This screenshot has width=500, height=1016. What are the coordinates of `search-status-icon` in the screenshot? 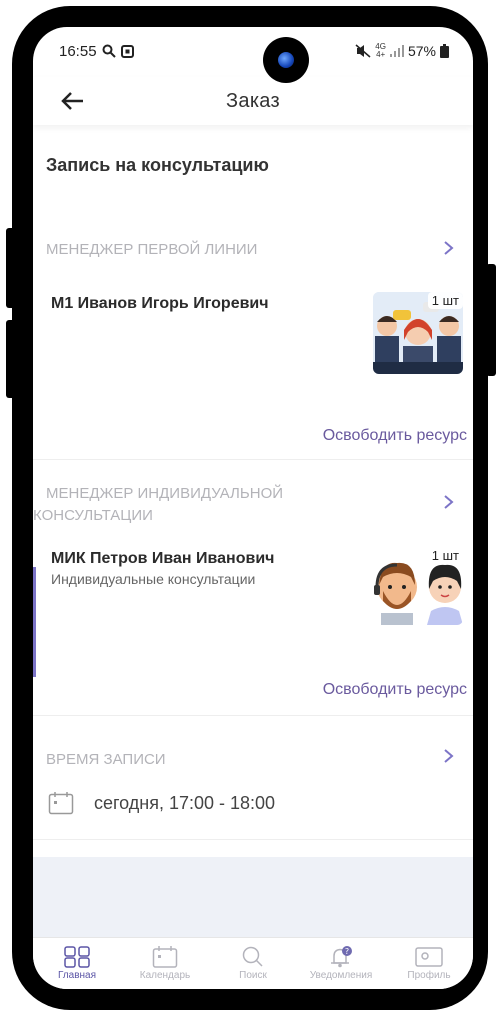 It's located at (109, 51).